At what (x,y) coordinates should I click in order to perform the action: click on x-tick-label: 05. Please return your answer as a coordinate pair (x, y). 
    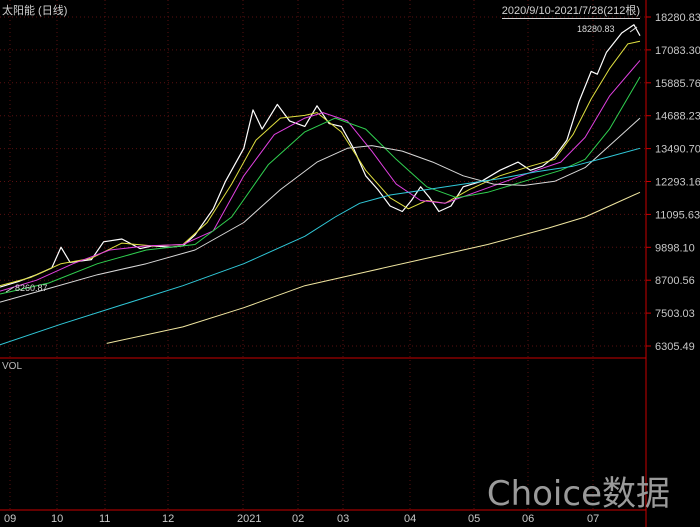
    Looking at the image, I should click on (474, 519).